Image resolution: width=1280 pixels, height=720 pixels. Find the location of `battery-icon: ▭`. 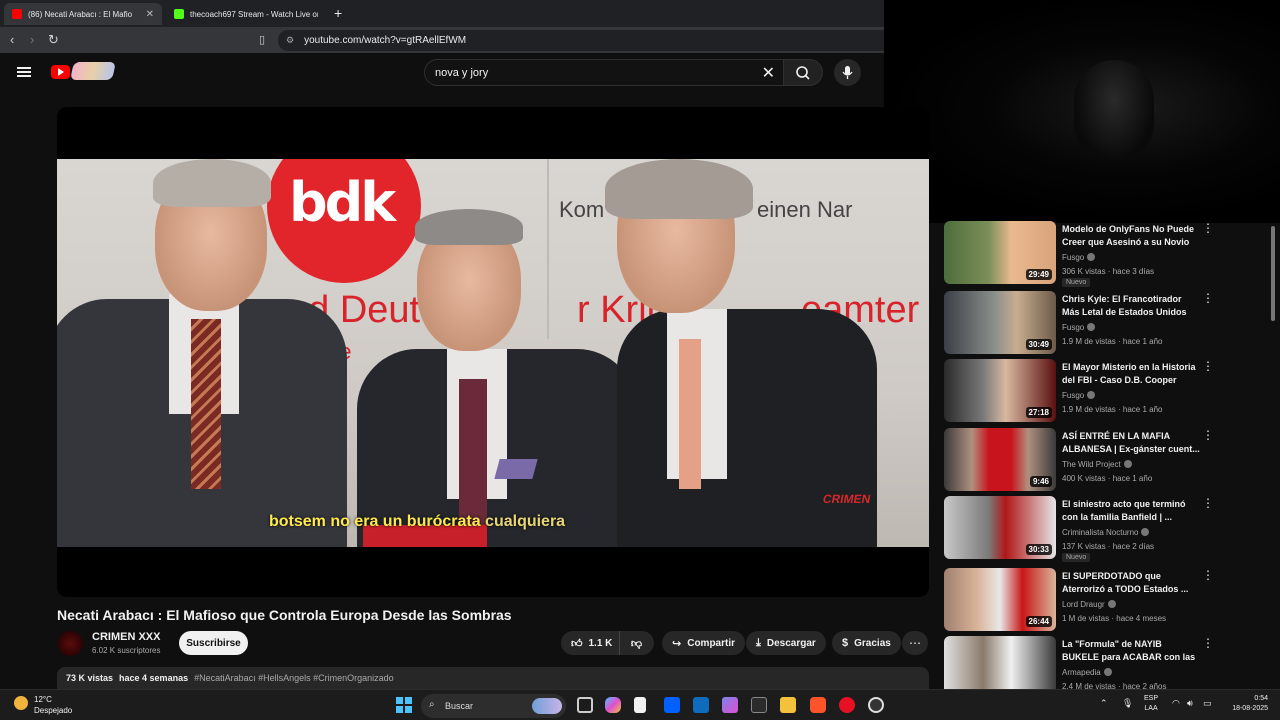

battery-icon: ▭ is located at coordinates (1207, 703).